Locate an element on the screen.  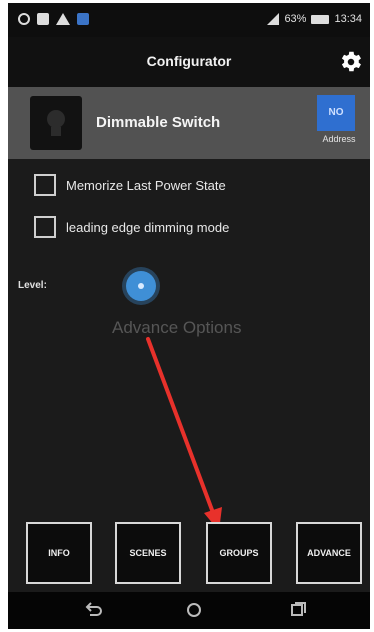
home-icon is located at coordinates (194, 610).